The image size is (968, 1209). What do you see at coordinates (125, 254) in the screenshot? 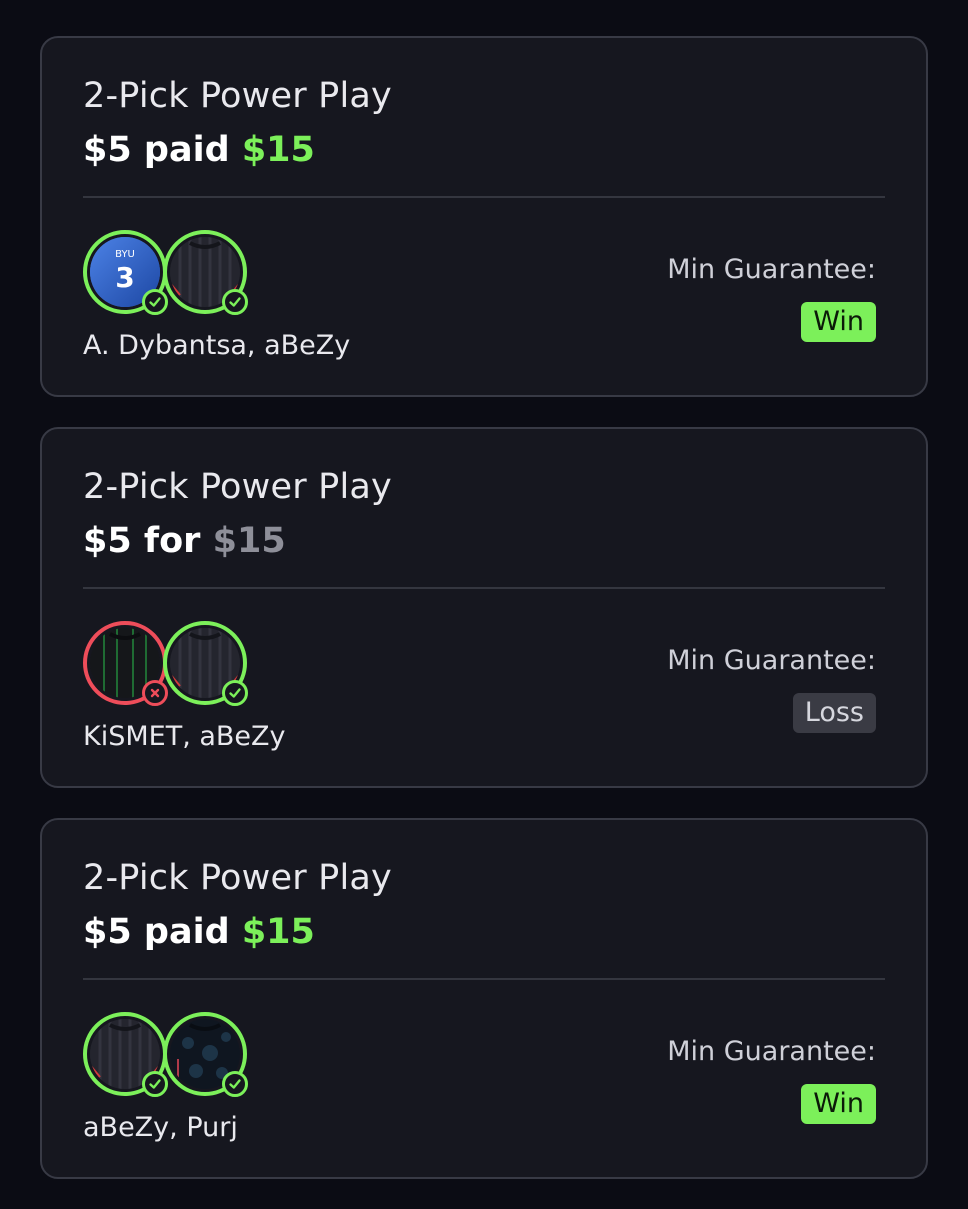
I see `jersey-text: BYU` at bounding box center [125, 254].